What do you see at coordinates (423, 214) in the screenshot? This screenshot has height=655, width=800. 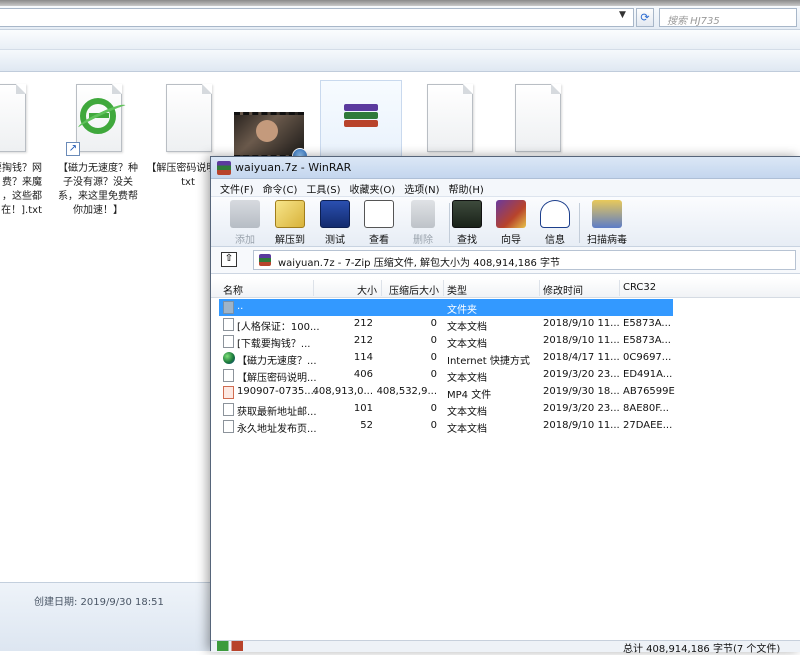 I see `delete-icon` at bounding box center [423, 214].